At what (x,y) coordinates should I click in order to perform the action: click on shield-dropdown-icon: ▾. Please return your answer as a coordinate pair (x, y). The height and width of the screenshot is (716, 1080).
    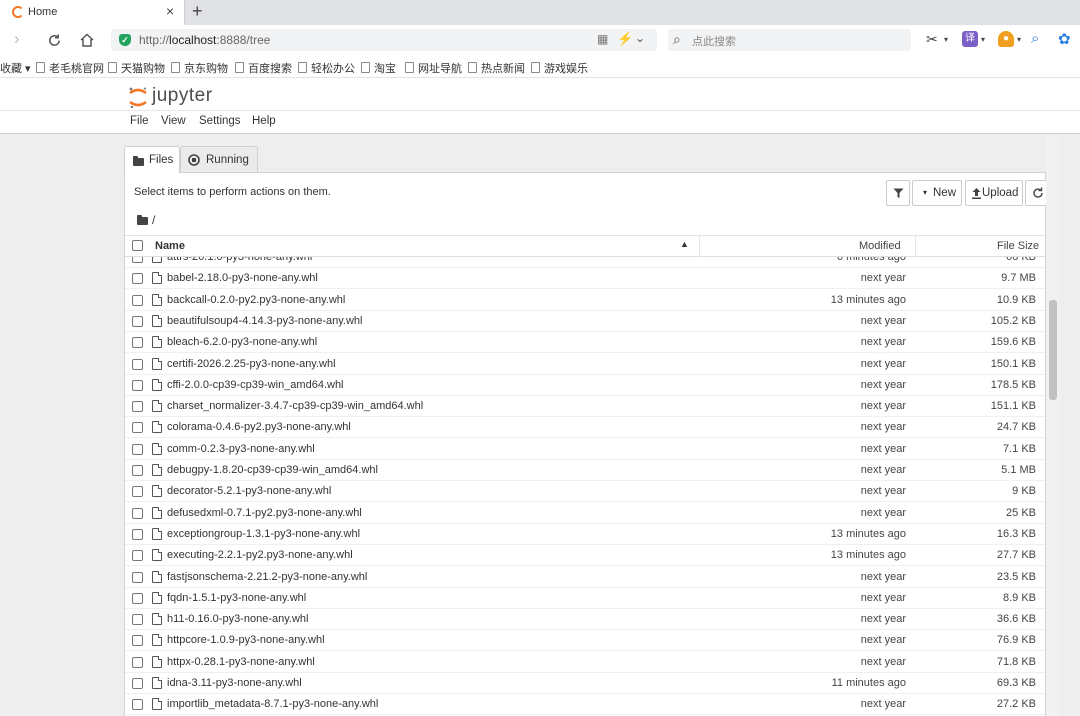
    Looking at the image, I should click on (1019, 39).